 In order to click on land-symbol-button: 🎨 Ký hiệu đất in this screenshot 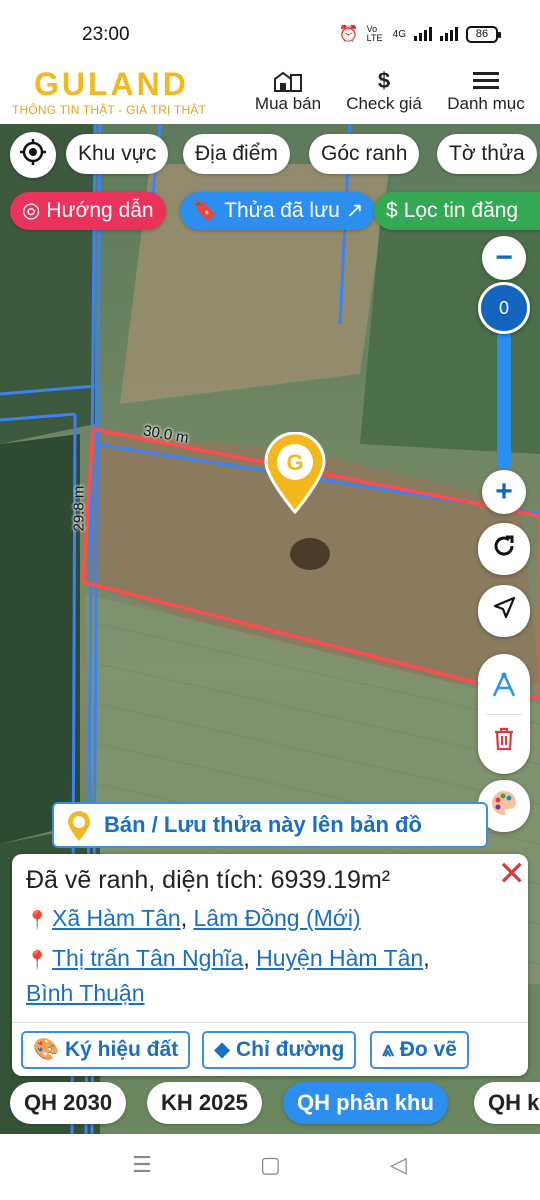, I will do `click(106, 1050)`.